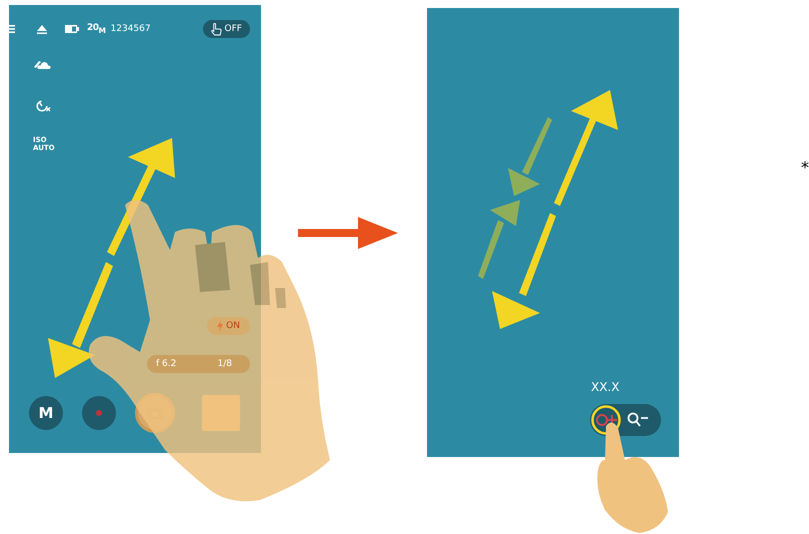 The image size is (809, 534). I want to click on touch-shutter-toggle: OFF, so click(226, 29).